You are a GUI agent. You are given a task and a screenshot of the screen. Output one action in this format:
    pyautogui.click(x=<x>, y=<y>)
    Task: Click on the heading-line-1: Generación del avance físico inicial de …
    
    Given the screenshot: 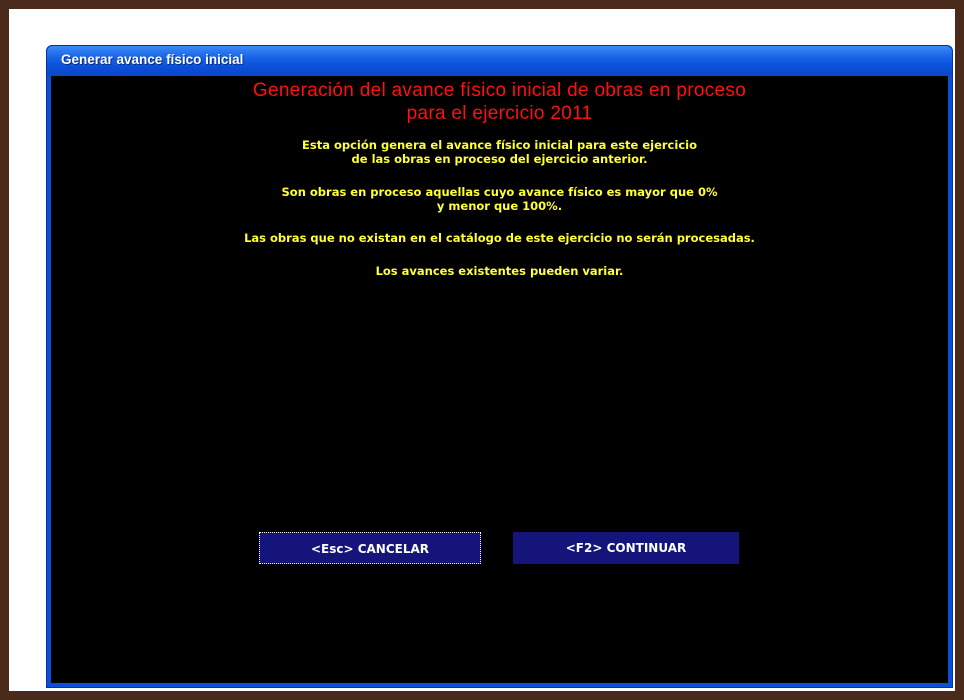 What is the action you would take?
    pyautogui.click(x=499, y=90)
    